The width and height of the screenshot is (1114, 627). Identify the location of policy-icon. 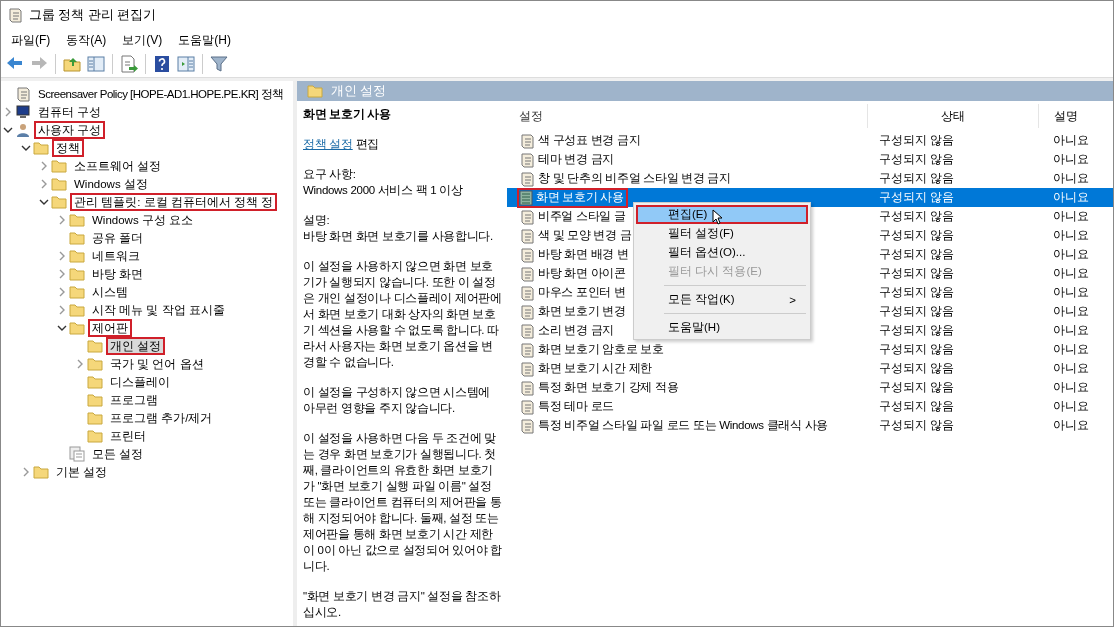
(526, 197).